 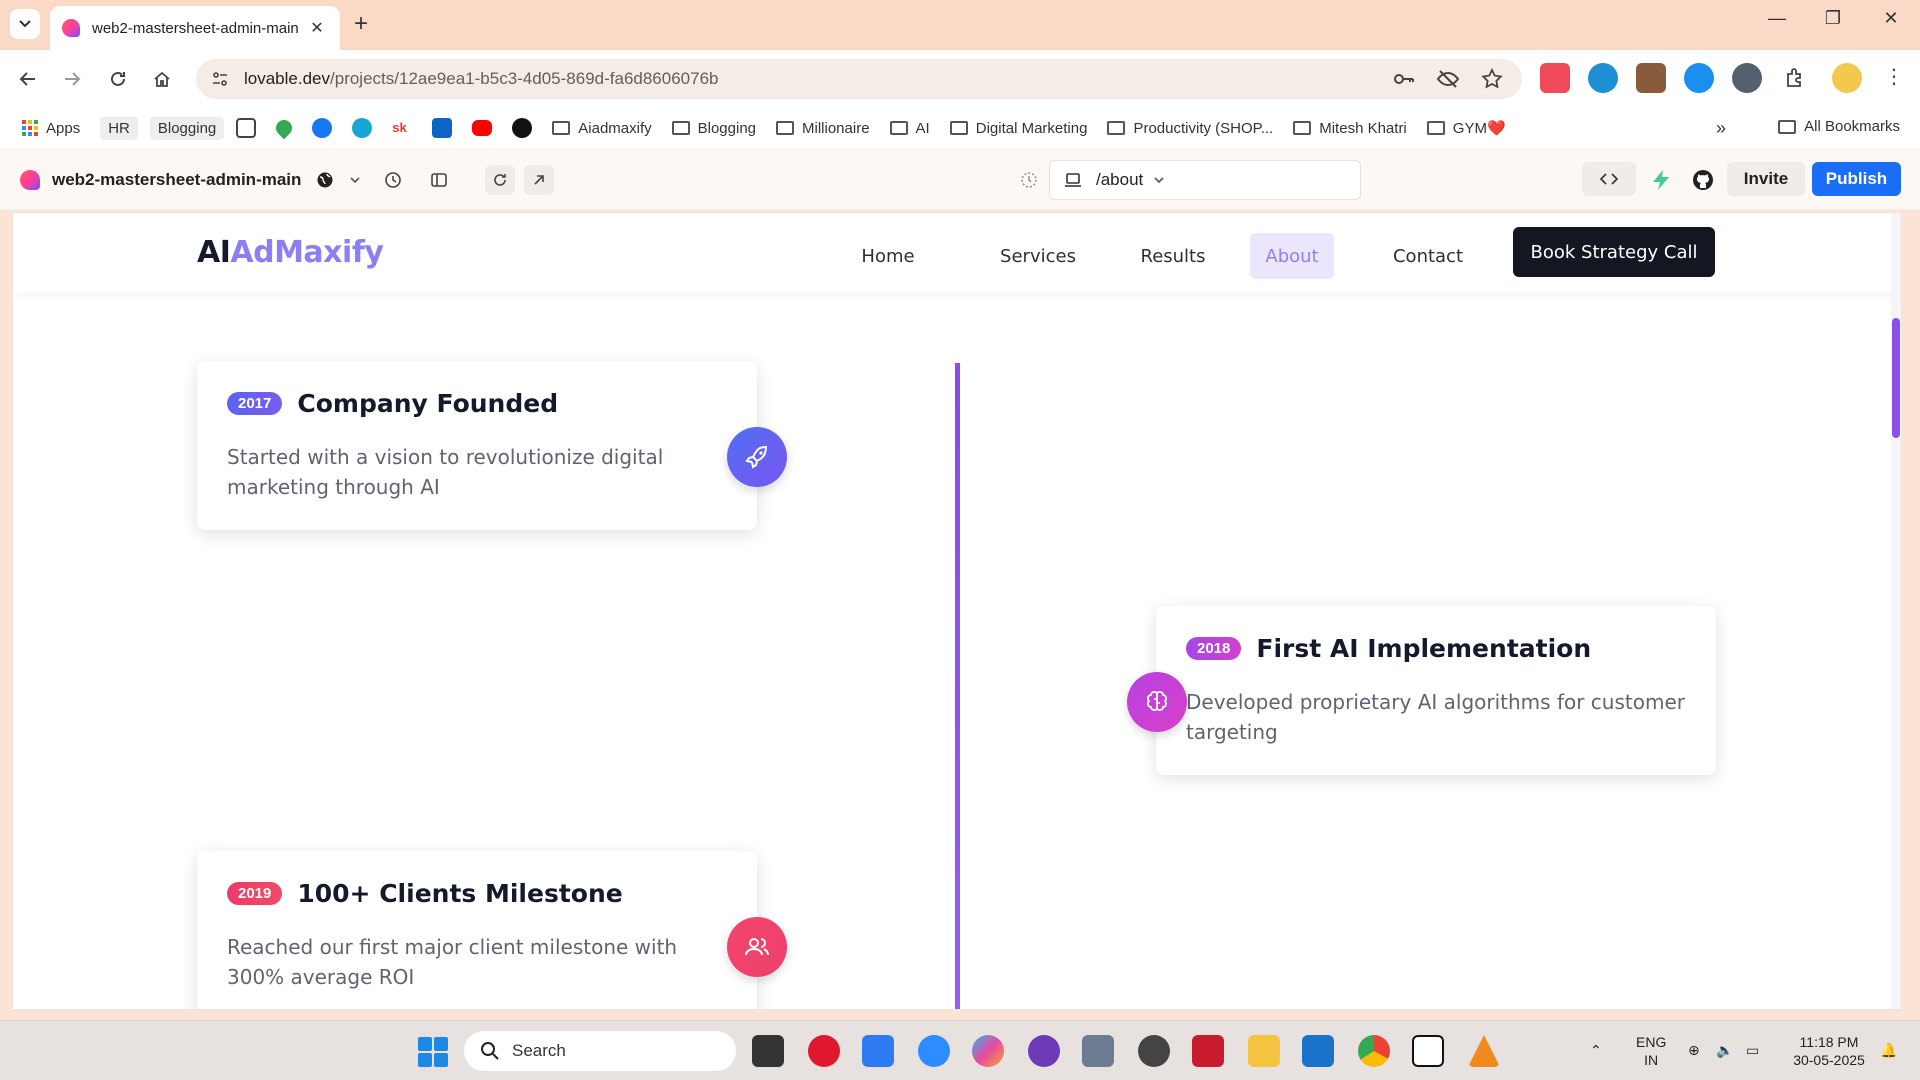 What do you see at coordinates (713, 128) in the screenshot?
I see `bookmark-folder-blogging: Blogging` at bounding box center [713, 128].